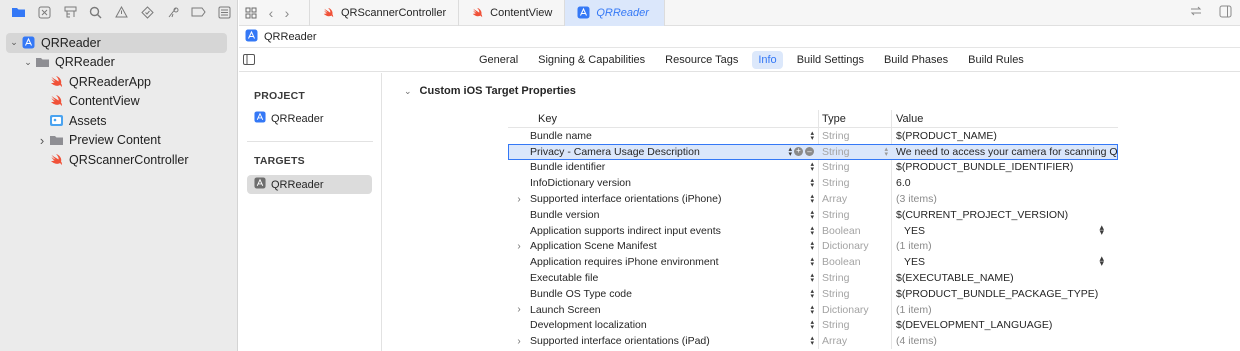 This screenshot has width=1240, height=351. I want to click on row-value: (4 items), so click(1005, 341).